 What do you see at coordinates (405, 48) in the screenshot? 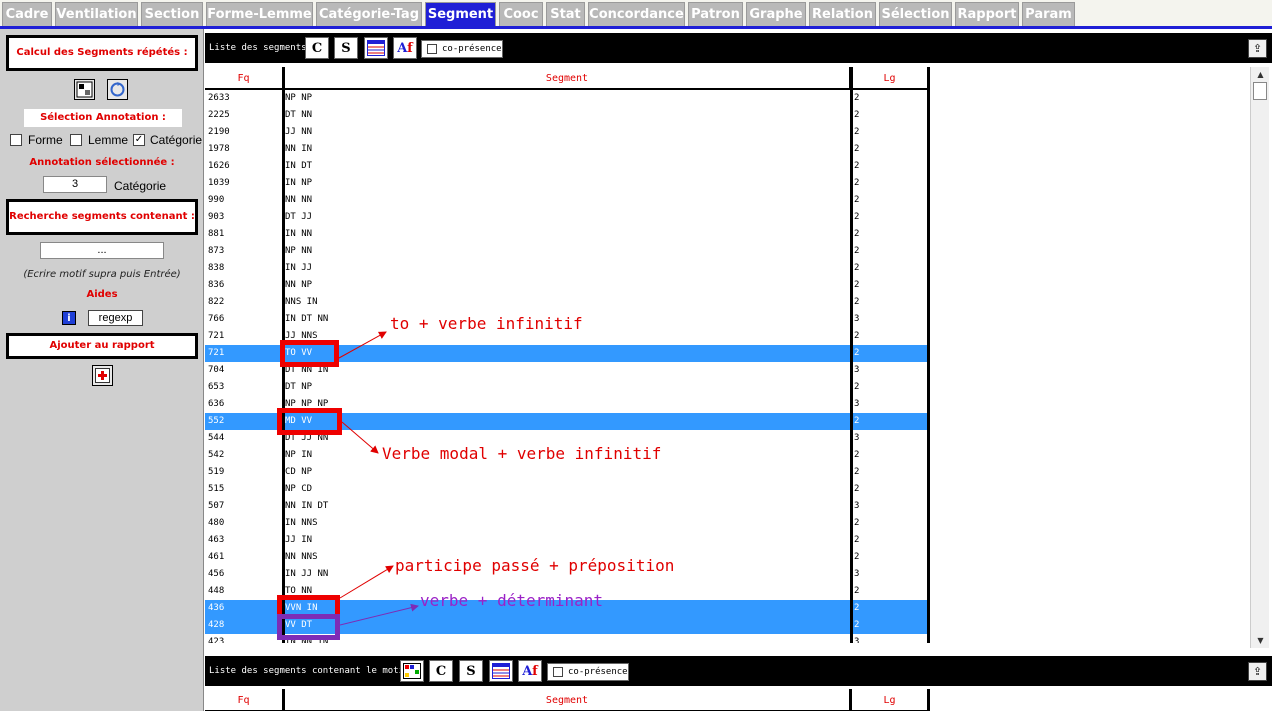
I see `af-button: Af` at bounding box center [405, 48].